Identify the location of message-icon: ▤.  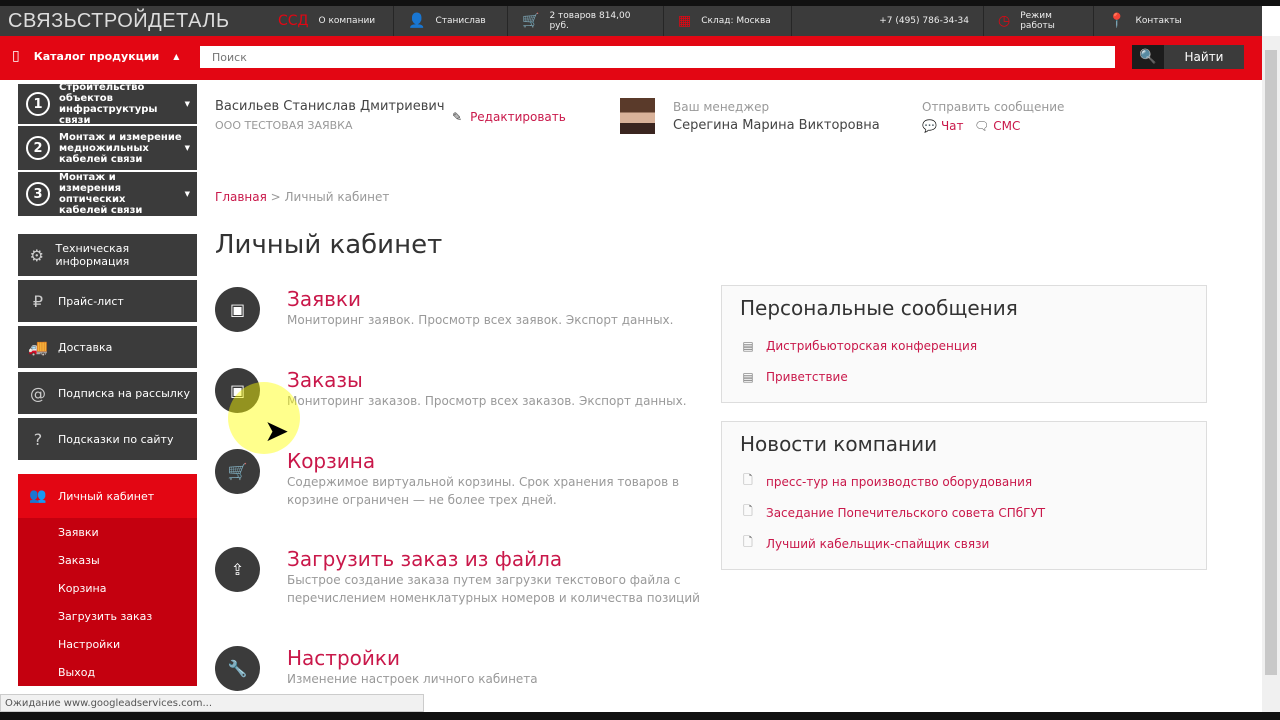
(748, 345).